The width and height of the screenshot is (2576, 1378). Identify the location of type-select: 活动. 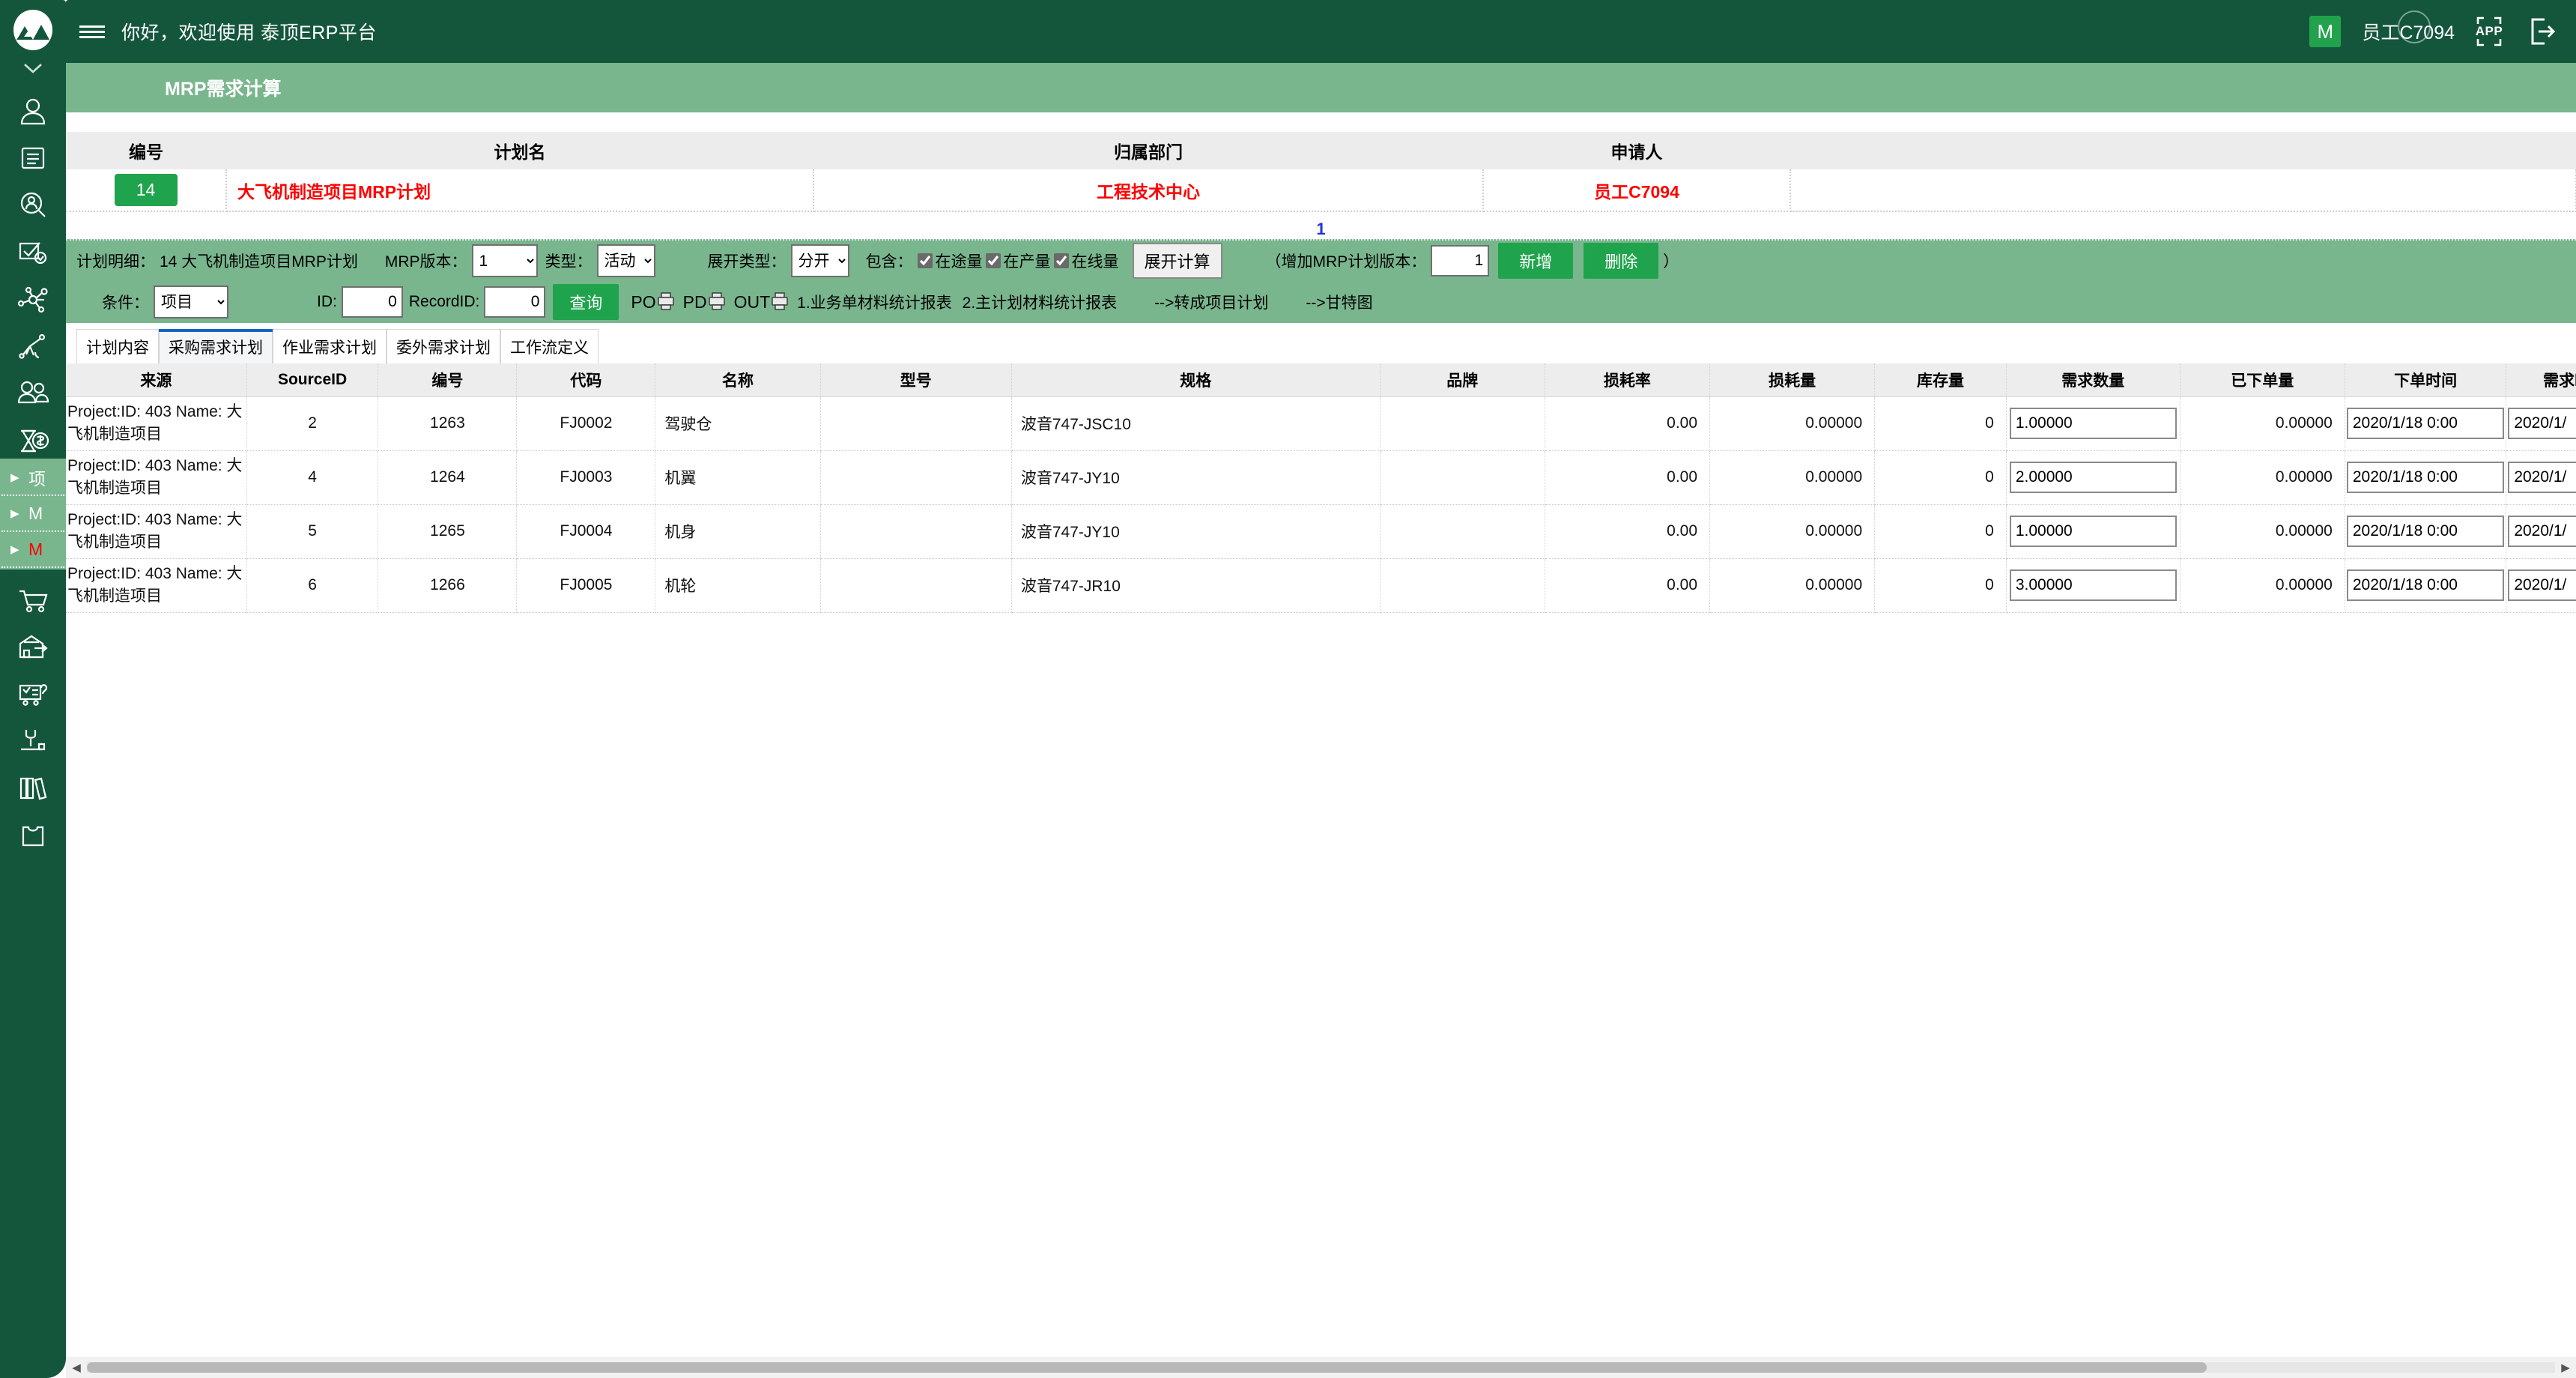
(625, 260).